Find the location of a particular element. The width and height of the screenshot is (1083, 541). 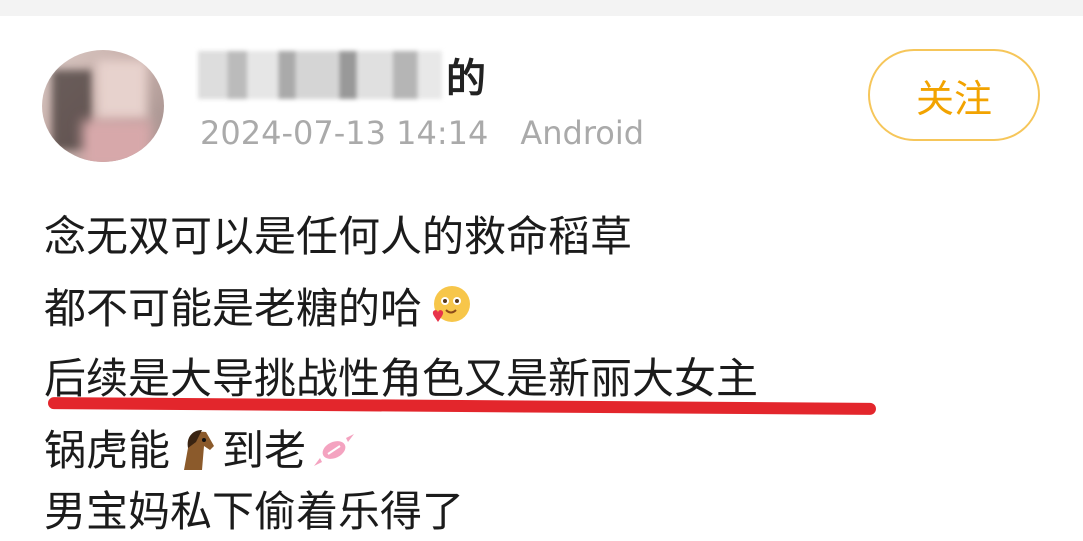

post-device: Android is located at coordinates (582, 133).